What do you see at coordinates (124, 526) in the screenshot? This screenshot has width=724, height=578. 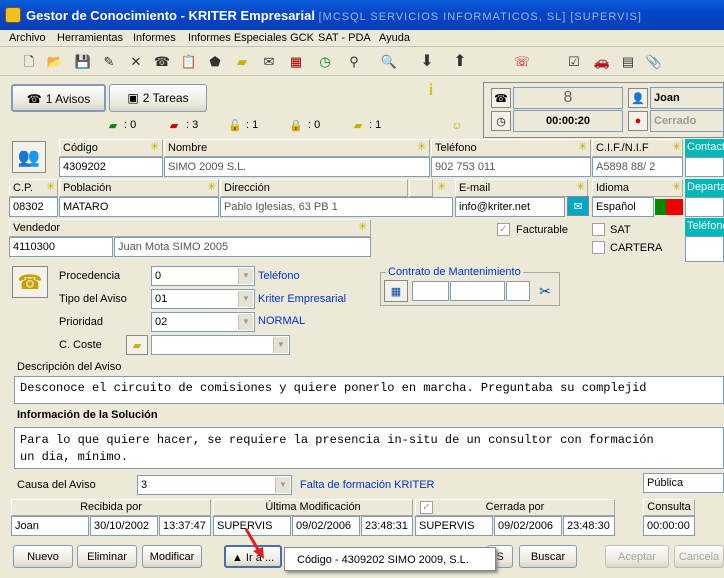 I see `recibida-date-field: 30/10/2002` at bounding box center [124, 526].